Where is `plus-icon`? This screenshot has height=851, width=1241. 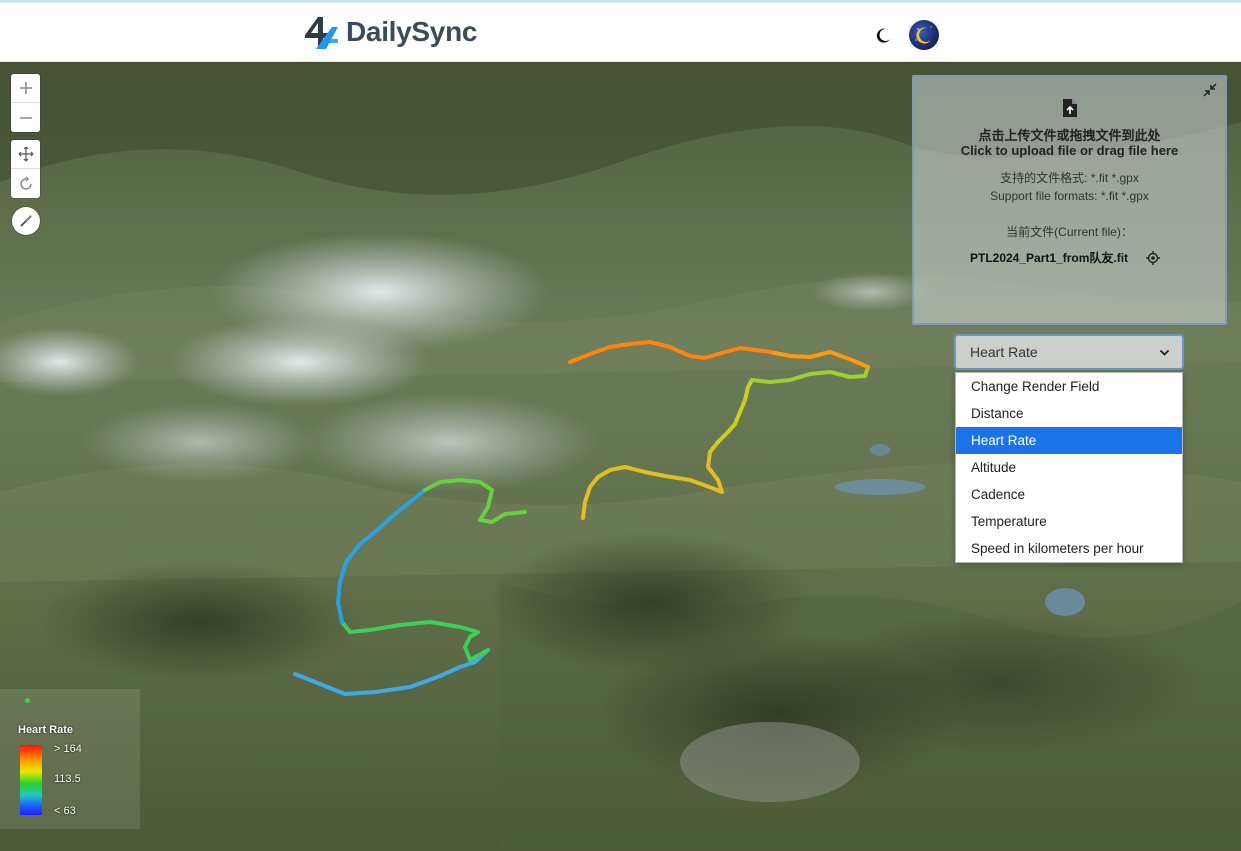 plus-icon is located at coordinates (25, 88).